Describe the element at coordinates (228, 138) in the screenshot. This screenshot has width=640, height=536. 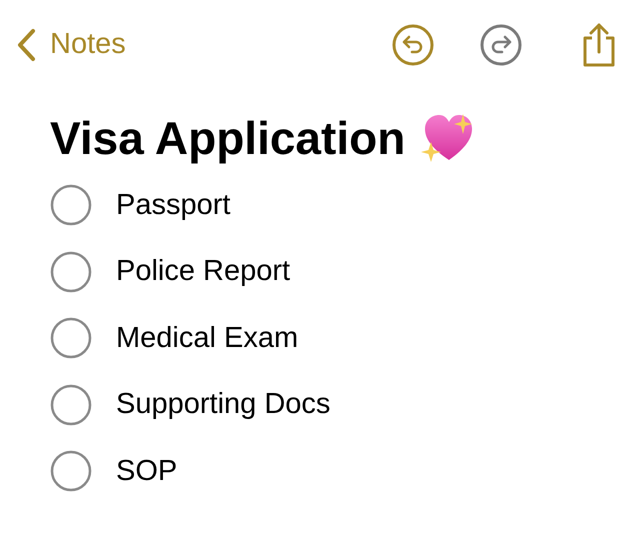
I see `note-title: Visa Application` at that location.